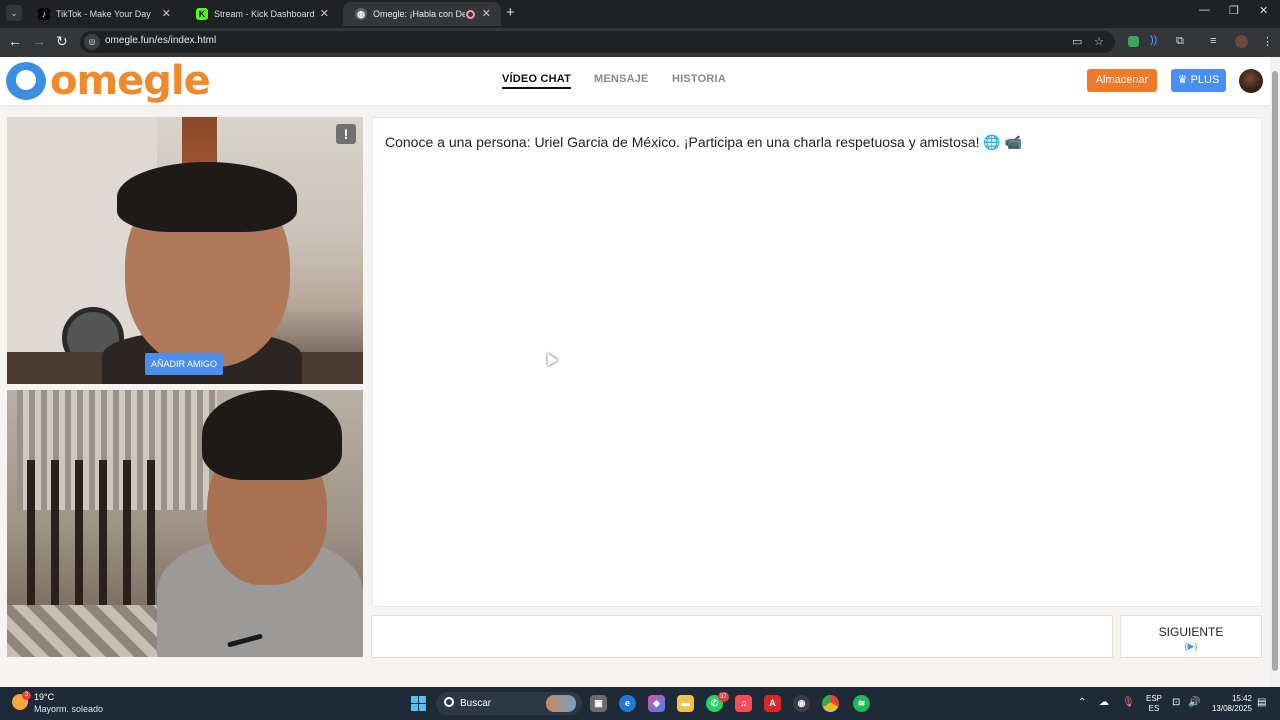 This screenshot has height=720, width=1280. Describe the element at coordinates (1122, 80) in the screenshot. I see `store-button: Almacenar` at that location.